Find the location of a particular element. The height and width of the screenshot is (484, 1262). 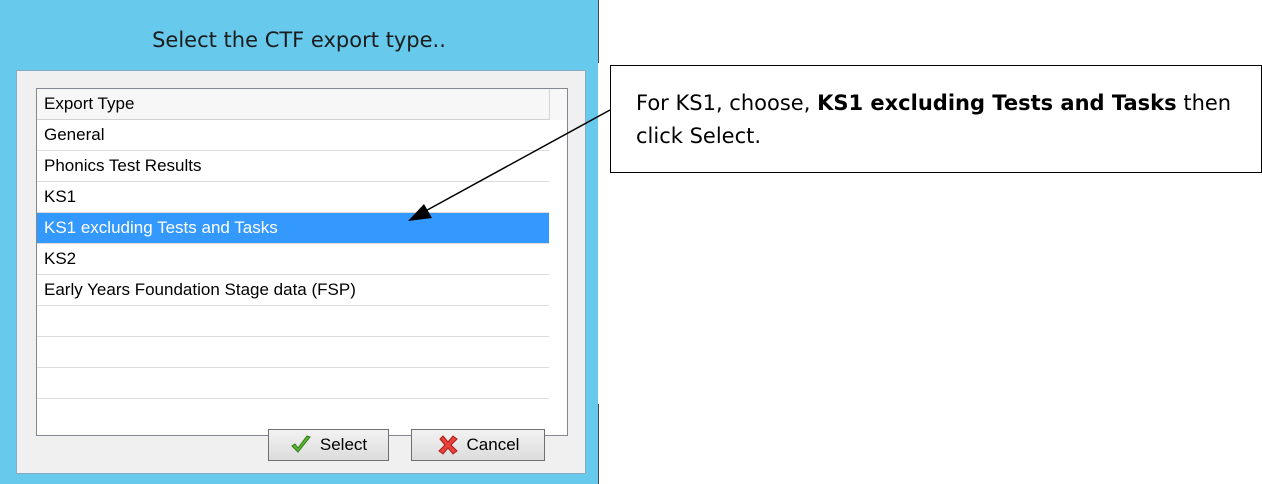

callout-text-bold: KS1 excluding Tests and Tasks is located at coordinates (997, 103).